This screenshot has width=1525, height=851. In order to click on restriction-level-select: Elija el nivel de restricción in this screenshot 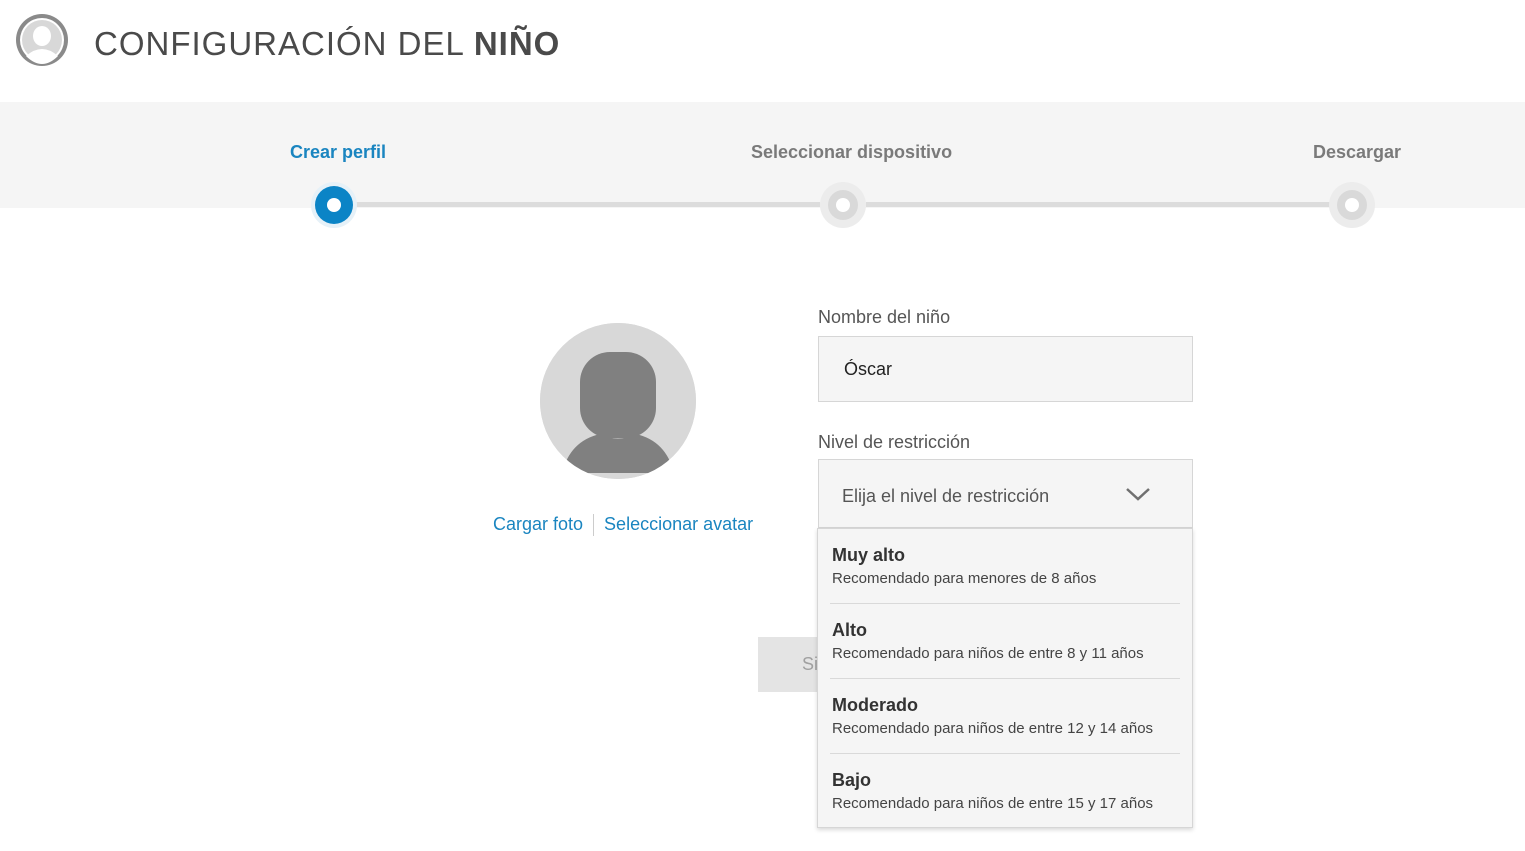, I will do `click(1005, 493)`.